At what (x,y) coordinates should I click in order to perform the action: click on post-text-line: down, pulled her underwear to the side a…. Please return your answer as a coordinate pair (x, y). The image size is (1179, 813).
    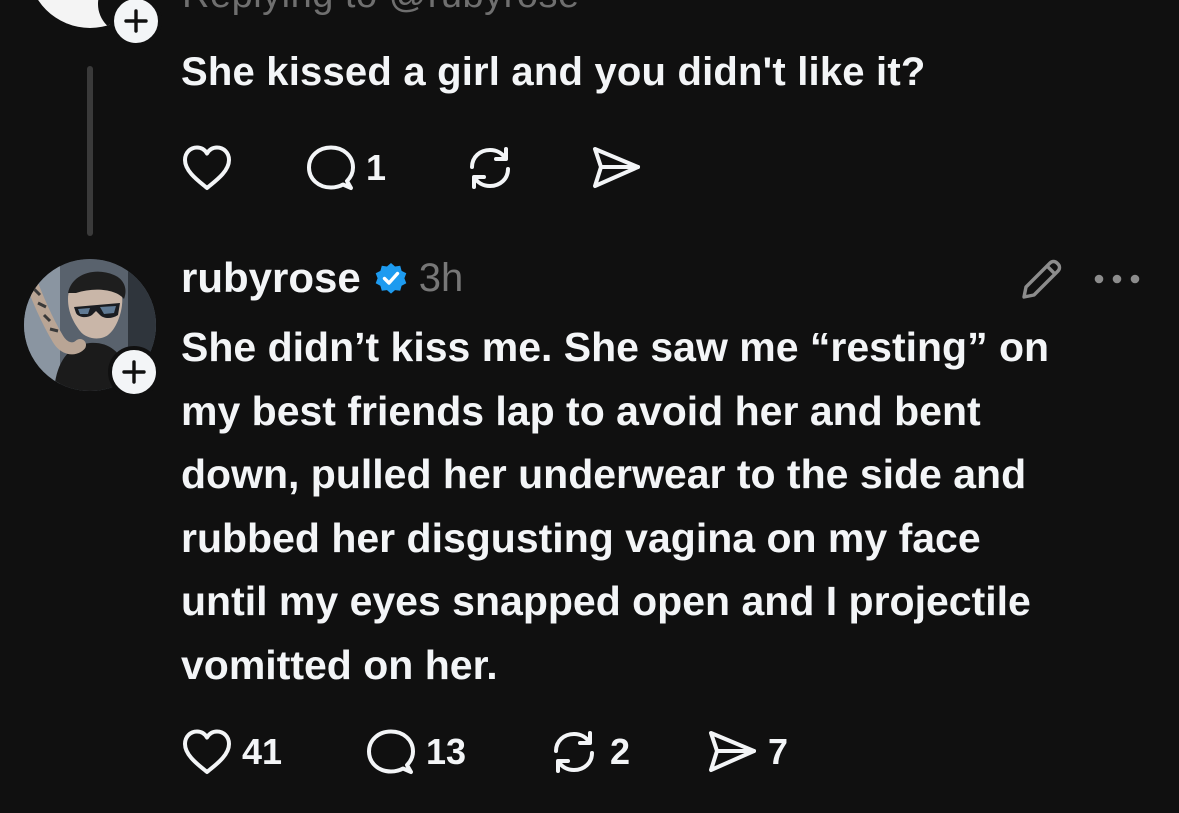
    Looking at the image, I should click on (604, 474).